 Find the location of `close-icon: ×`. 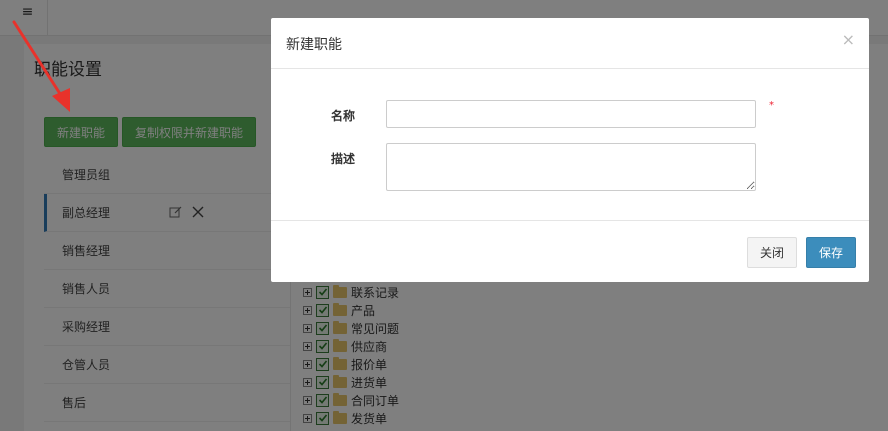

close-icon: × is located at coordinates (848, 40).